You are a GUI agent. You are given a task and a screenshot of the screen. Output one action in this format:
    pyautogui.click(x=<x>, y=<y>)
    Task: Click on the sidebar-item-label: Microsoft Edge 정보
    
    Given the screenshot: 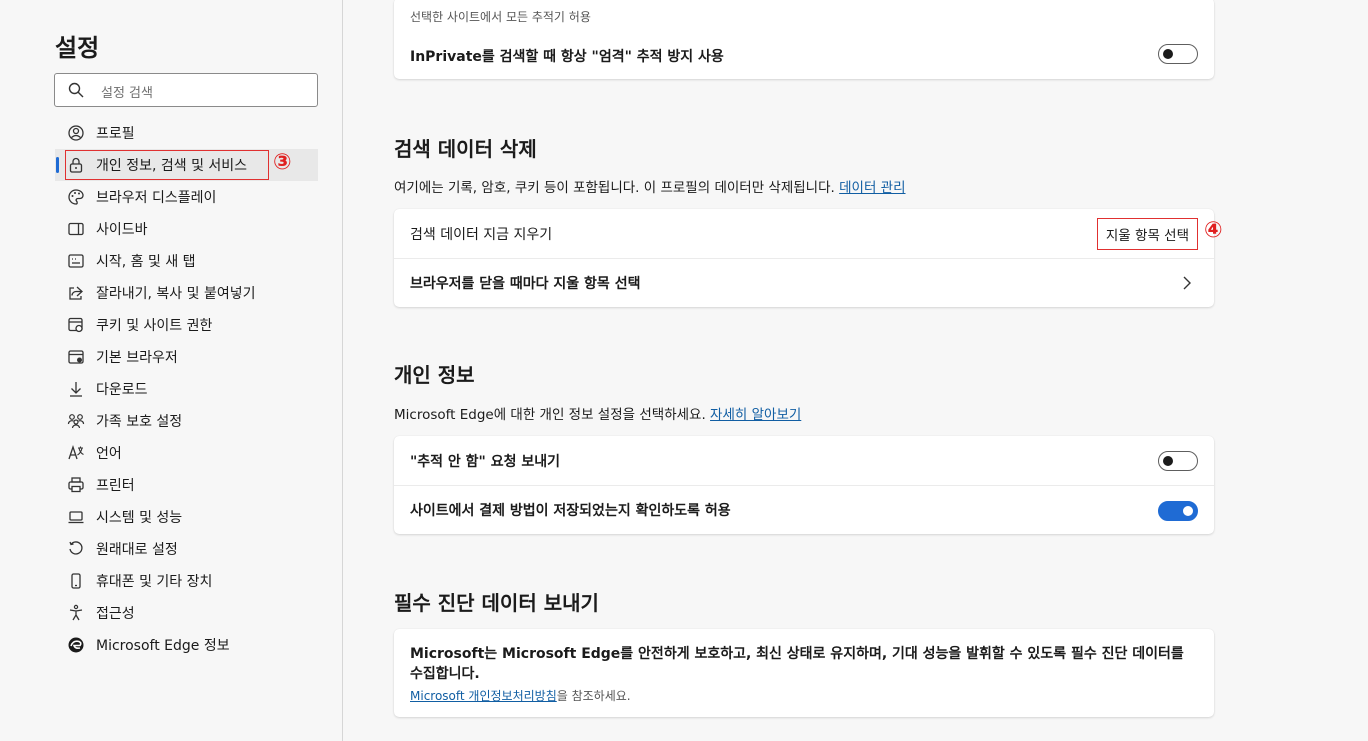 What is the action you would take?
    pyautogui.click(x=163, y=646)
    